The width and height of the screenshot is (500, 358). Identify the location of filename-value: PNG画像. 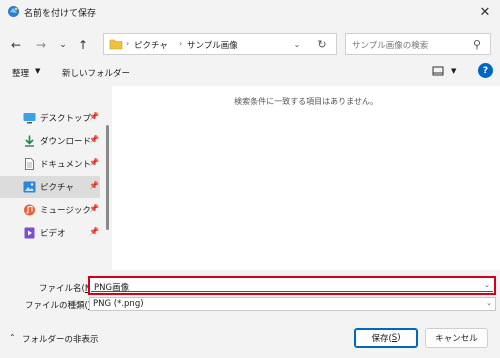
(111, 287).